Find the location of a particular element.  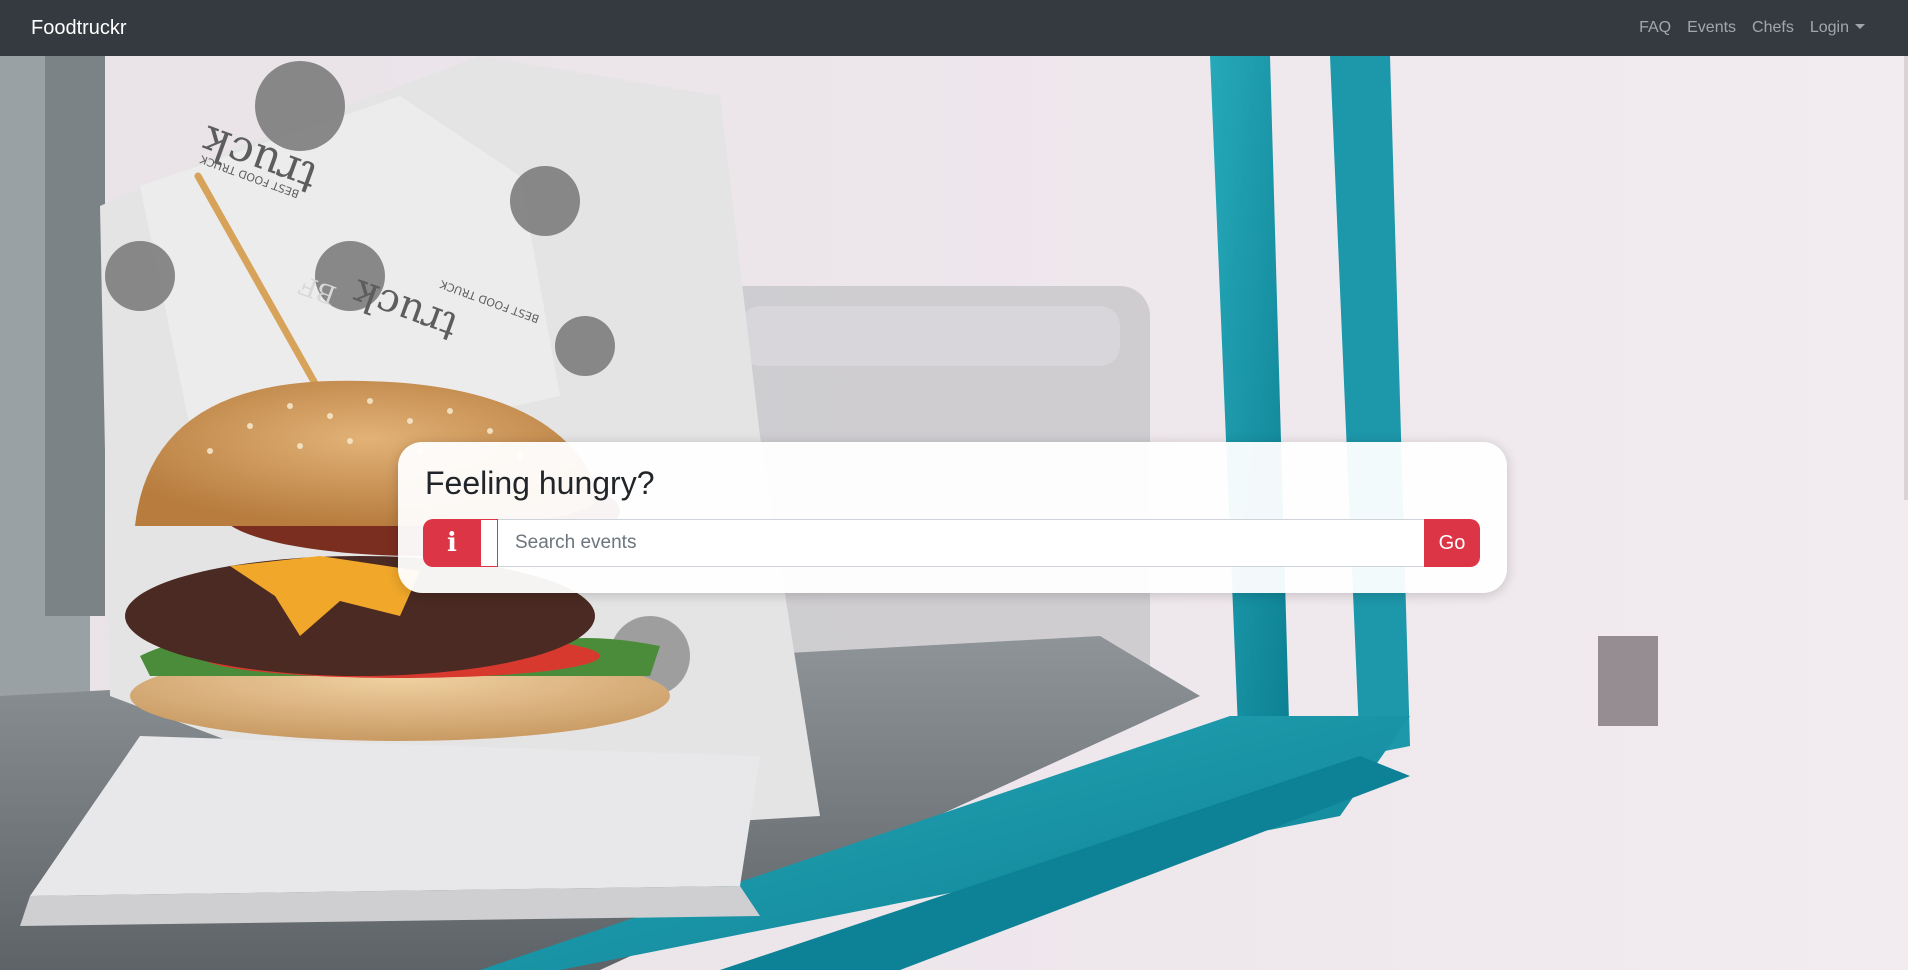

nav-link-chefs: Chefs is located at coordinates (1773, 28).